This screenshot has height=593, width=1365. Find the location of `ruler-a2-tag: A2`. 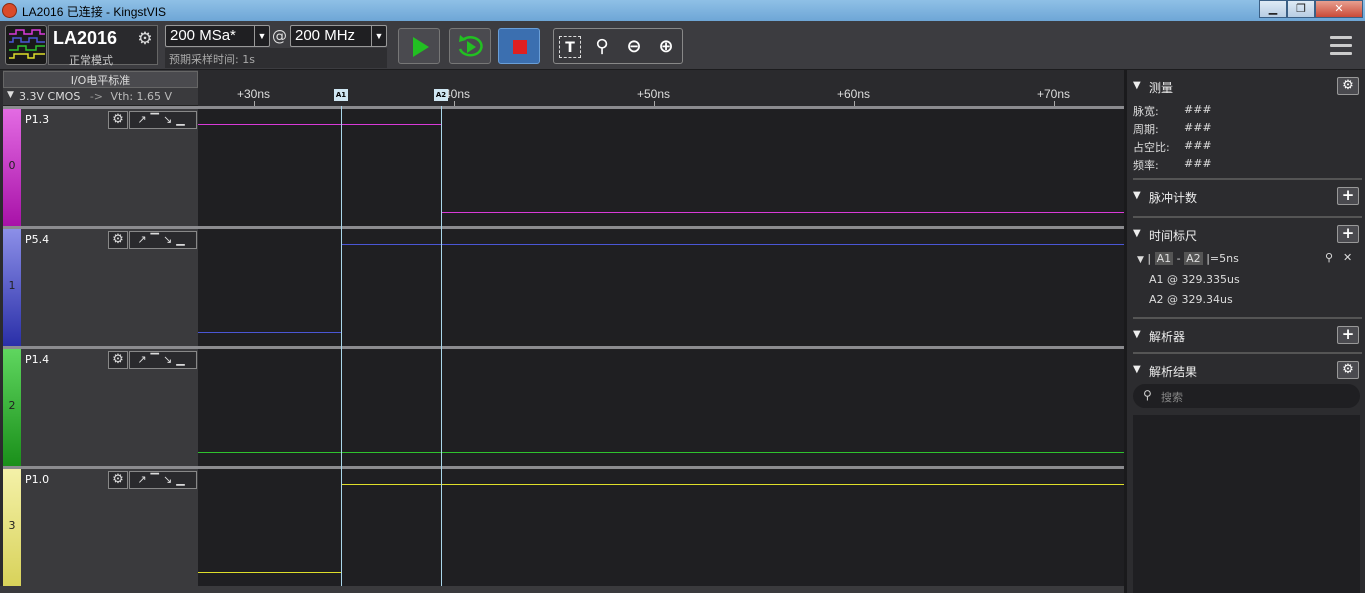

ruler-a2-tag: A2 is located at coordinates (1193, 258).